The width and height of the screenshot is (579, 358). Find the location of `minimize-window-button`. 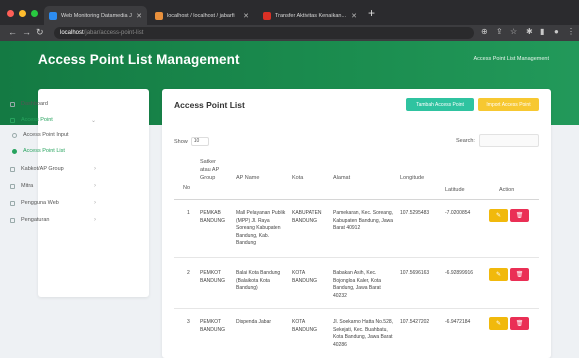

minimize-window-button is located at coordinates (22, 13).